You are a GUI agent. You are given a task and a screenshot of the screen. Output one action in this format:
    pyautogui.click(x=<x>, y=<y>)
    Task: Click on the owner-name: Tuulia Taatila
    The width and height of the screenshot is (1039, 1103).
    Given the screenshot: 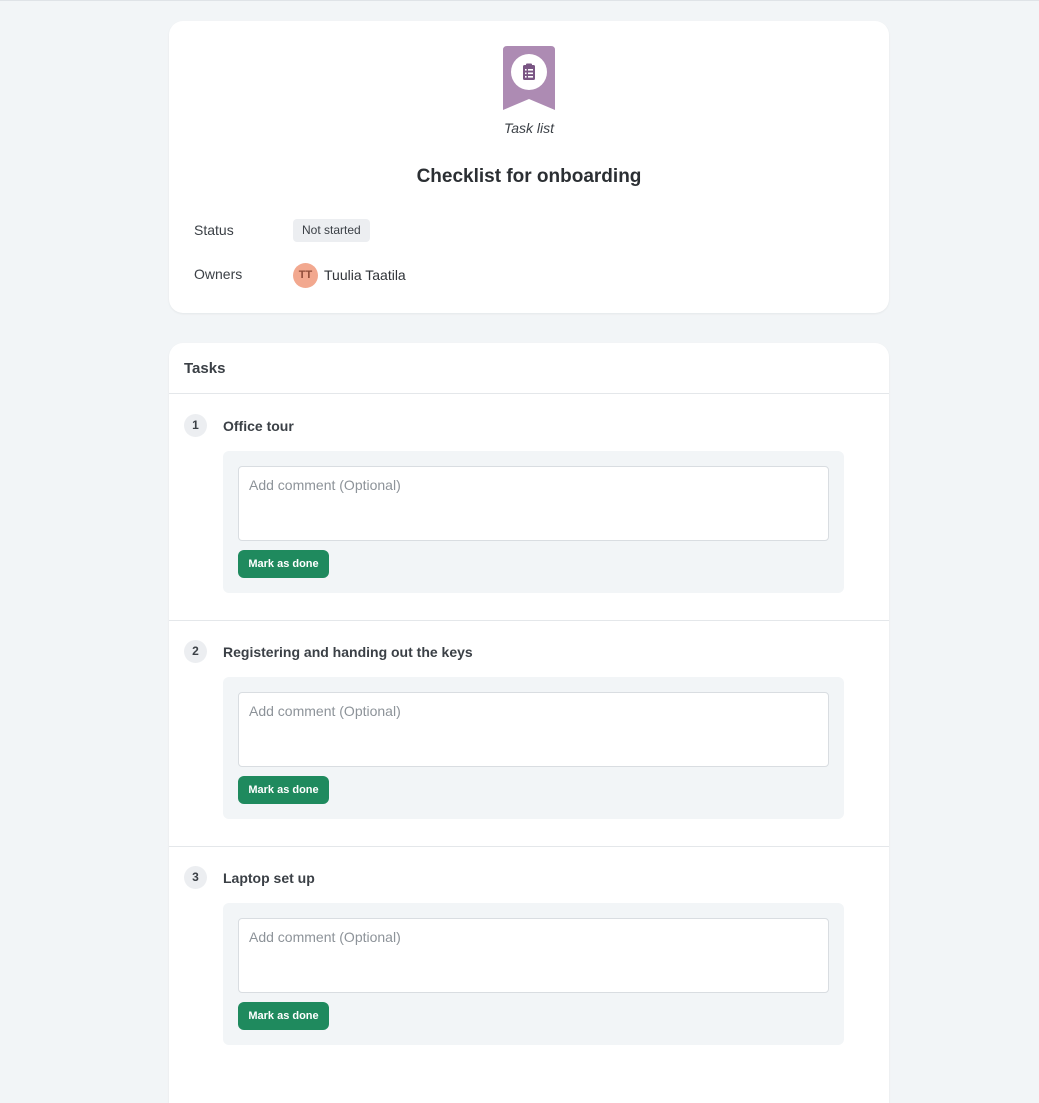 What is the action you would take?
    pyautogui.click(x=365, y=275)
    